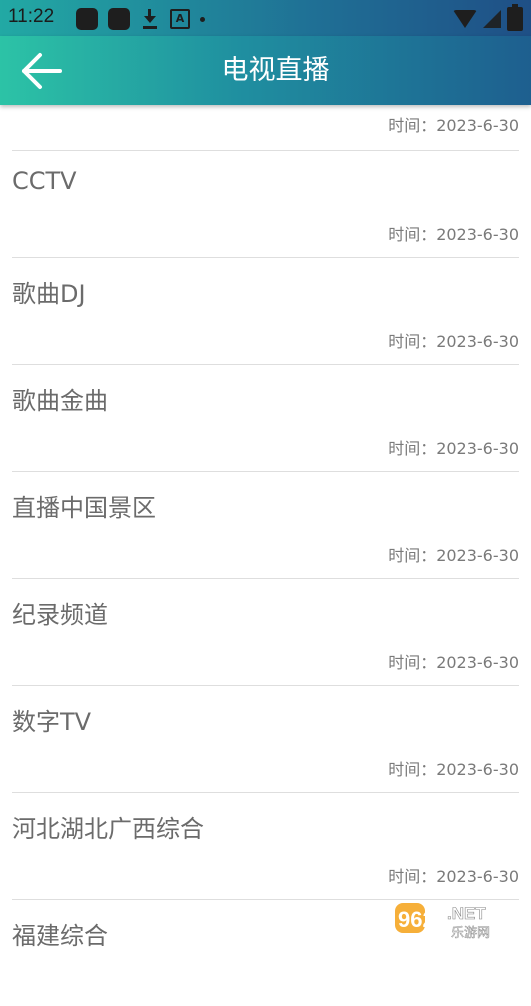  What do you see at coordinates (265, 311) in the screenshot?
I see `list-item: 歌曲DJ 时间：2023-6-30` at bounding box center [265, 311].